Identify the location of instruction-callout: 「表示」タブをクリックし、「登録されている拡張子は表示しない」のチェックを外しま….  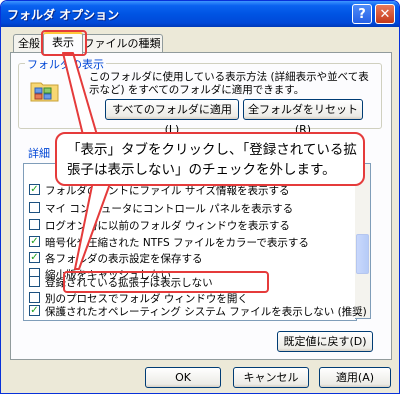
(210, 159).